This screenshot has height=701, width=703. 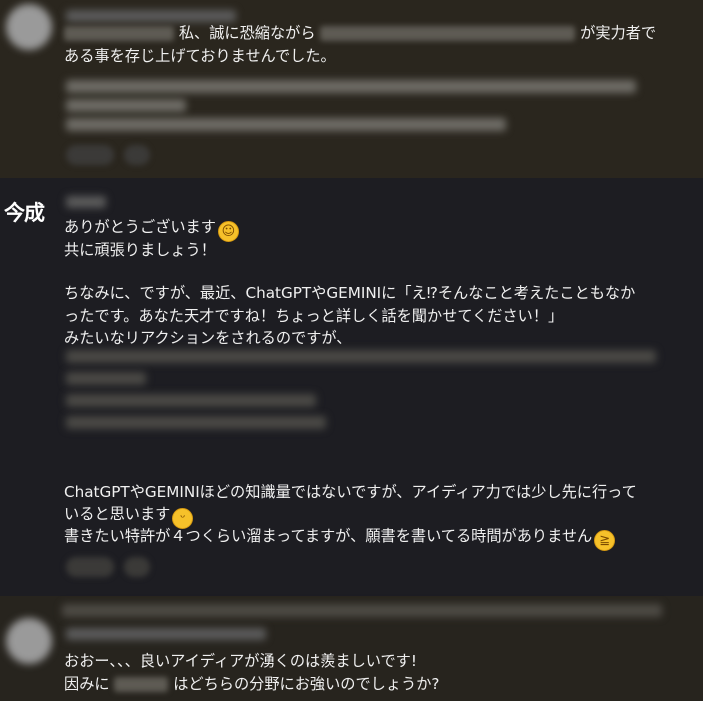 I want to click on comment-text-fragment: 因みに, so click(x=87, y=684).